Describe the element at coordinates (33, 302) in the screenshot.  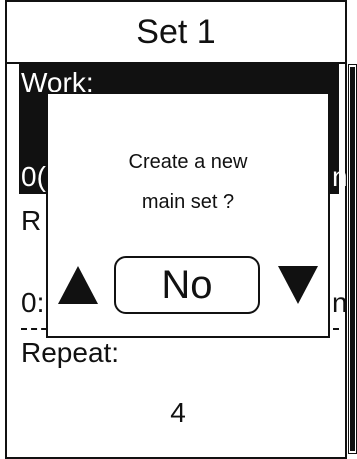
I see `rest-value: 0:` at that location.